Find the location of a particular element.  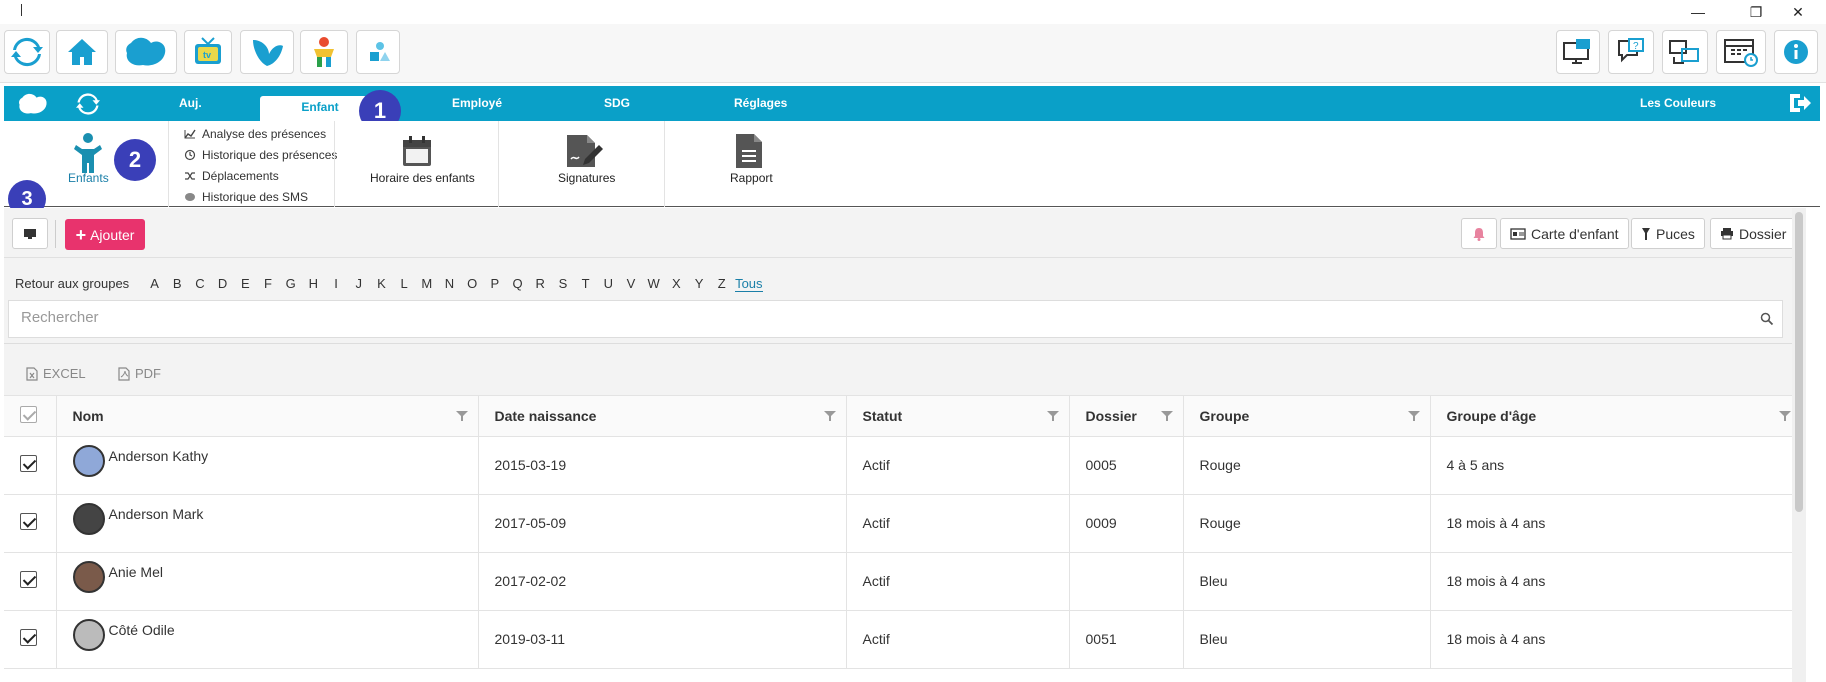

letter-filter-f: F is located at coordinates (268, 284).